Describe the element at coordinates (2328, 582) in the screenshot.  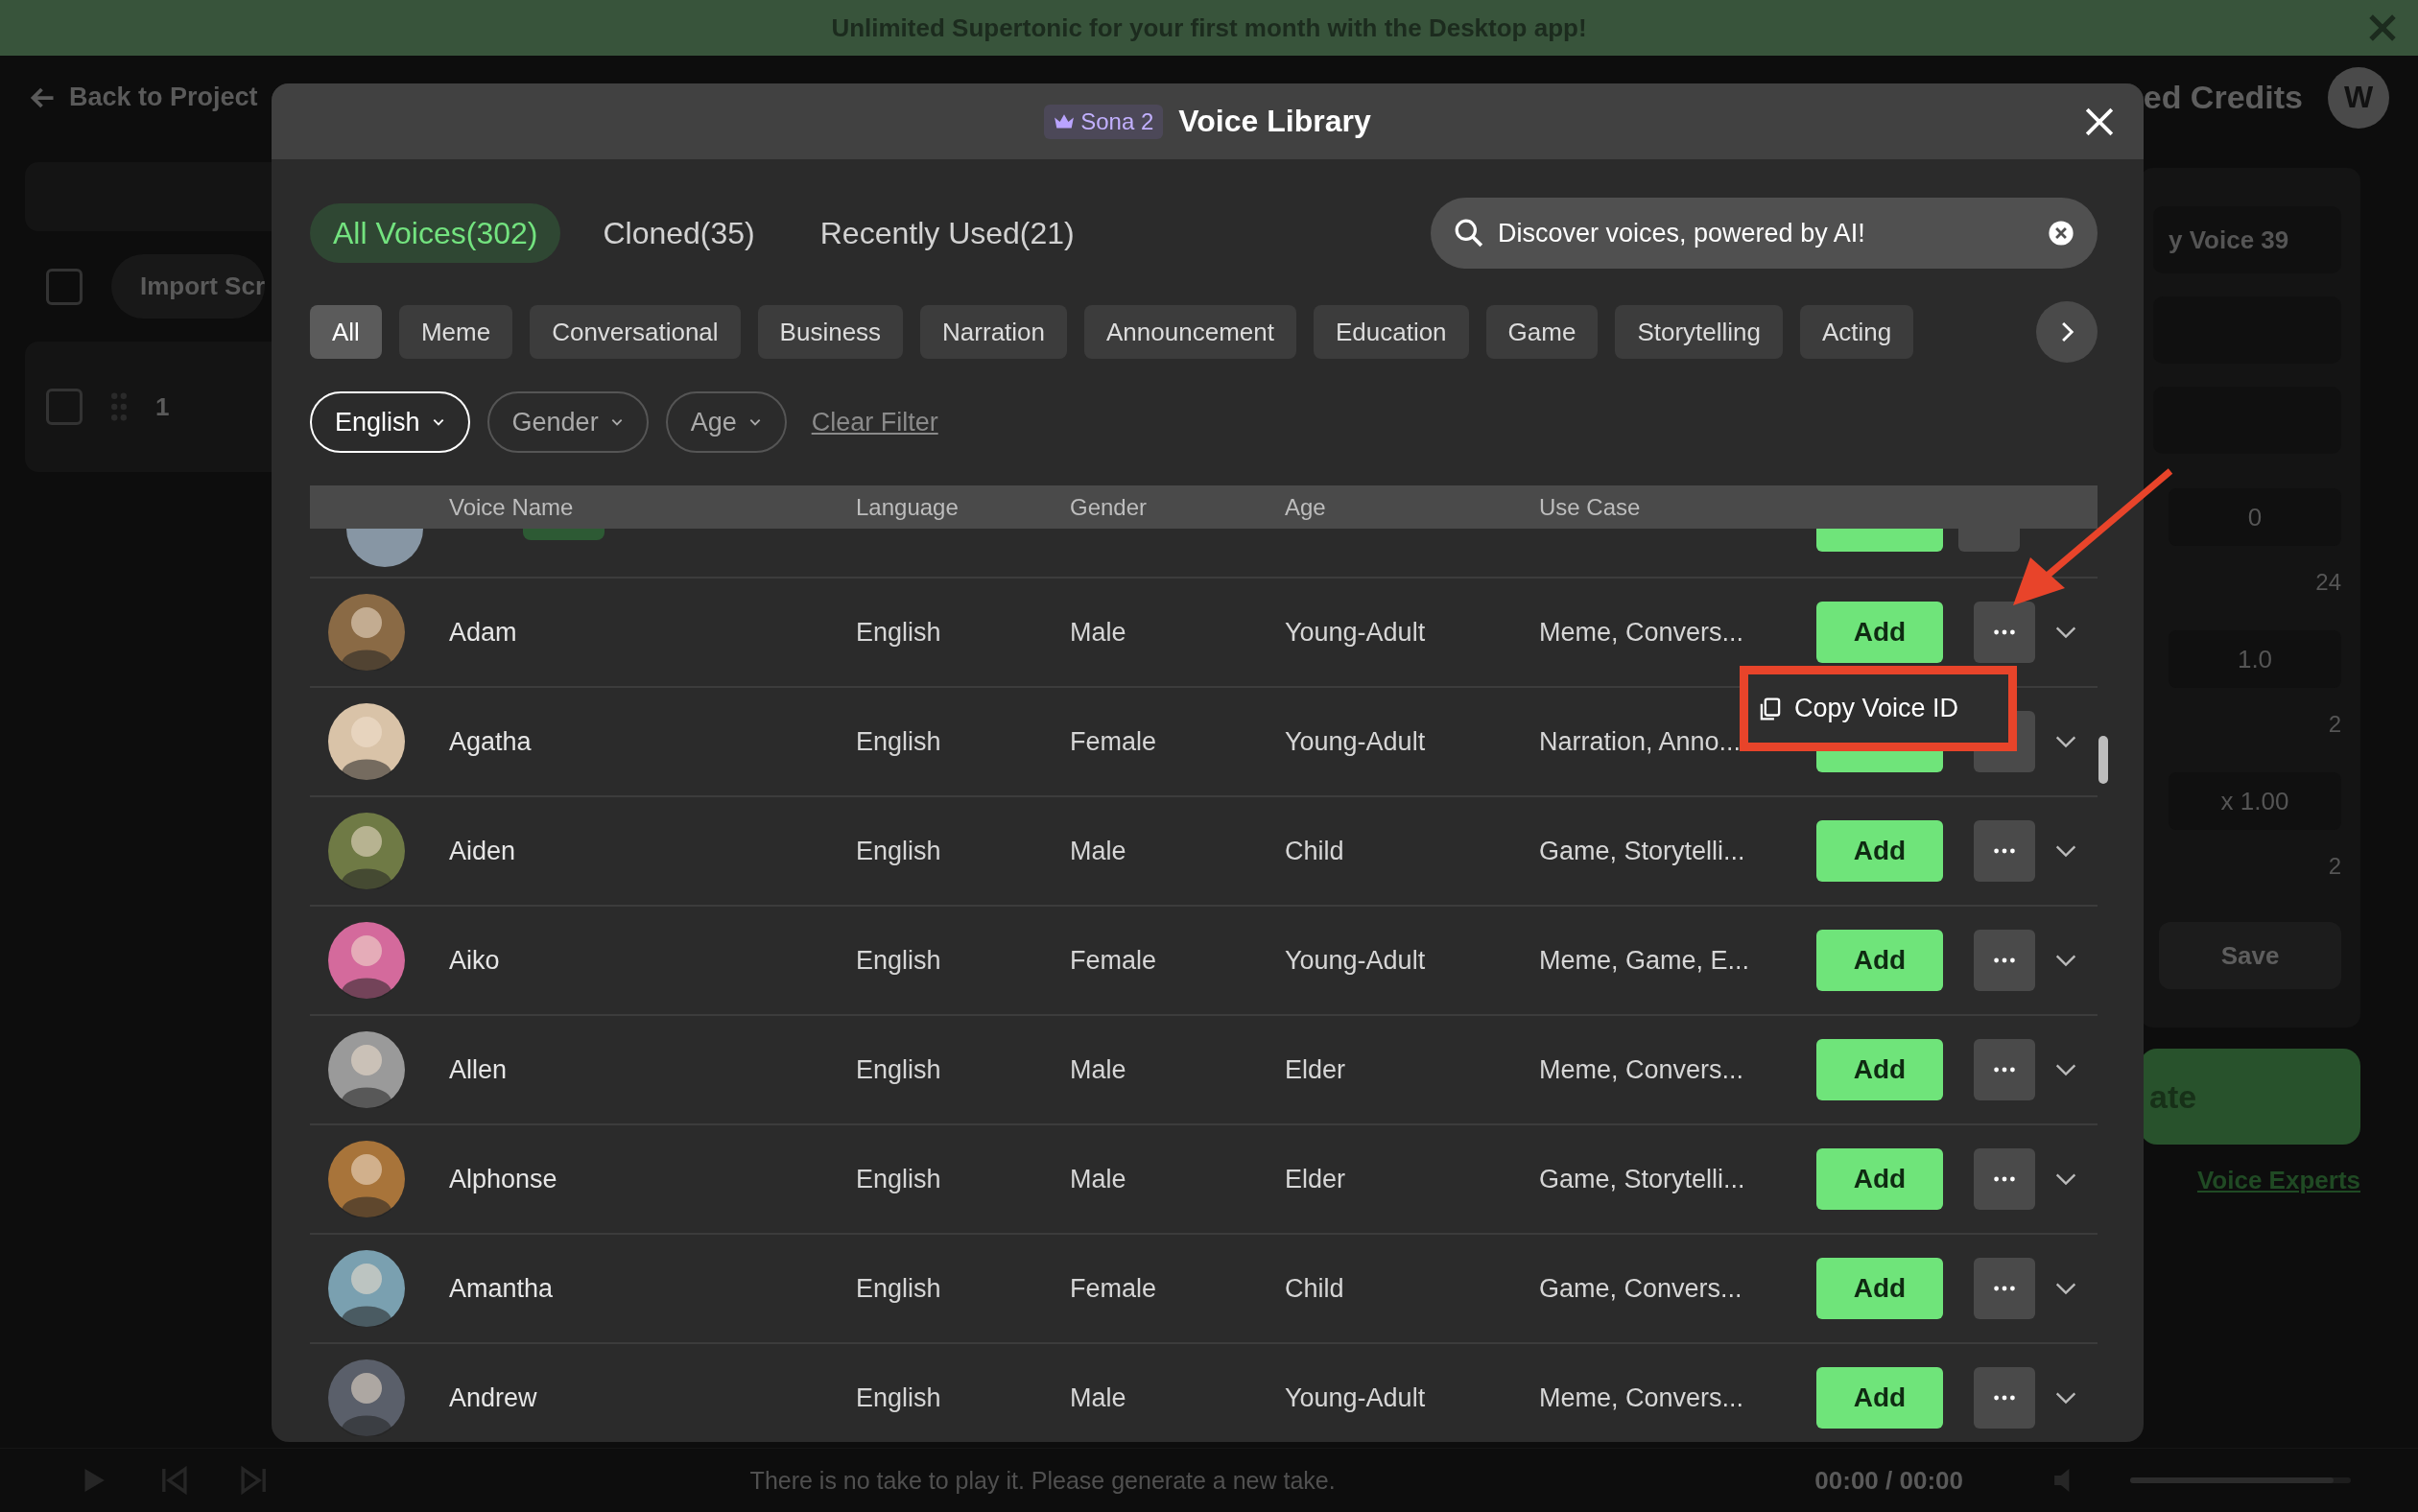
I see `max-label: 24` at that location.